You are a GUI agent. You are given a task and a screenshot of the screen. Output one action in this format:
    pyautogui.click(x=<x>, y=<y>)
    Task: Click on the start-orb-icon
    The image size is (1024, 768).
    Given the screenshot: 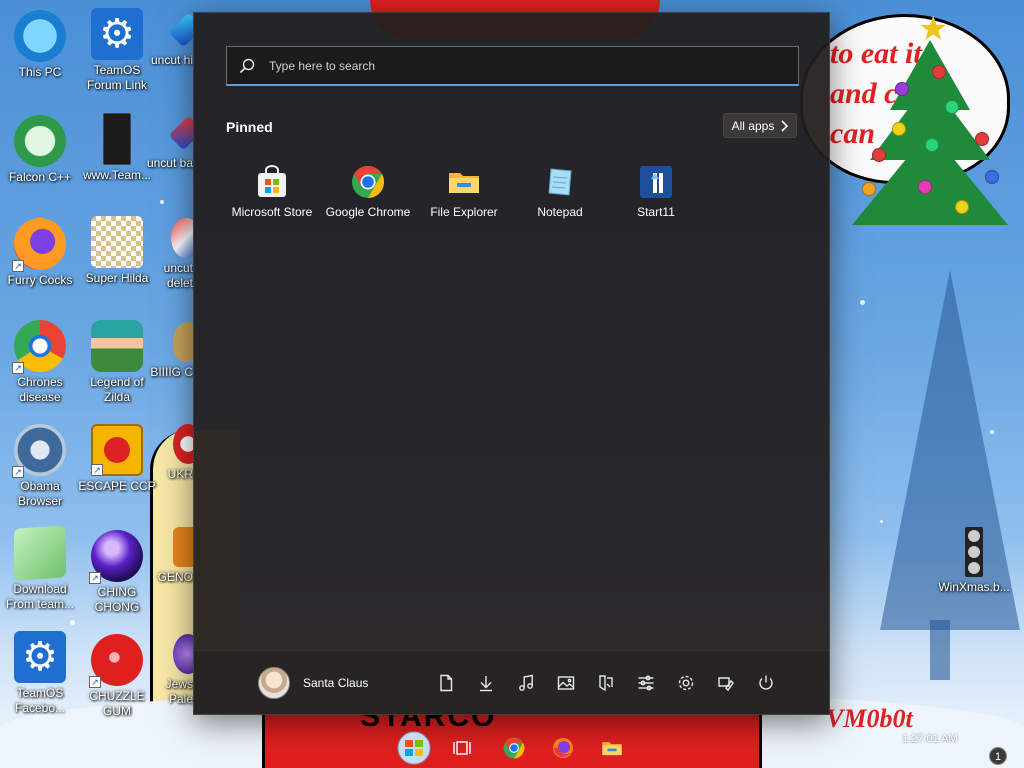 What is the action you would take?
    pyautogui.click(x=414, y=748)
    